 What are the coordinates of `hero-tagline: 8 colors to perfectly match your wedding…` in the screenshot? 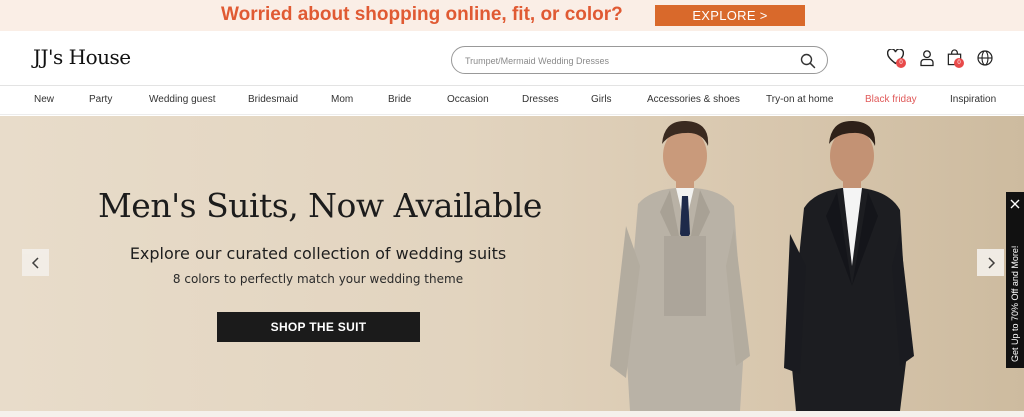 It's located at (318, 279).